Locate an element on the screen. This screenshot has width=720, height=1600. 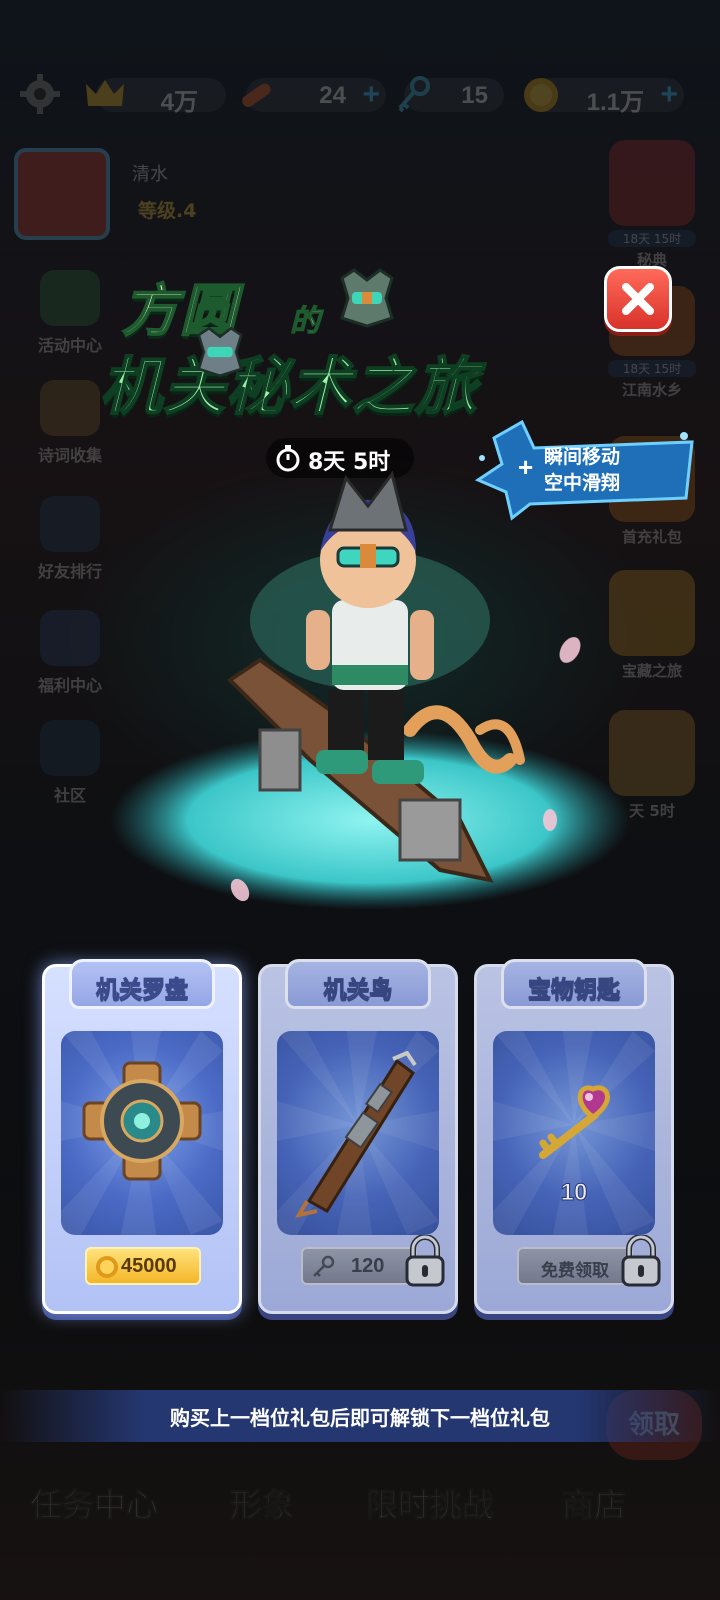
compass-icon is located at coordinates (142, 1121).